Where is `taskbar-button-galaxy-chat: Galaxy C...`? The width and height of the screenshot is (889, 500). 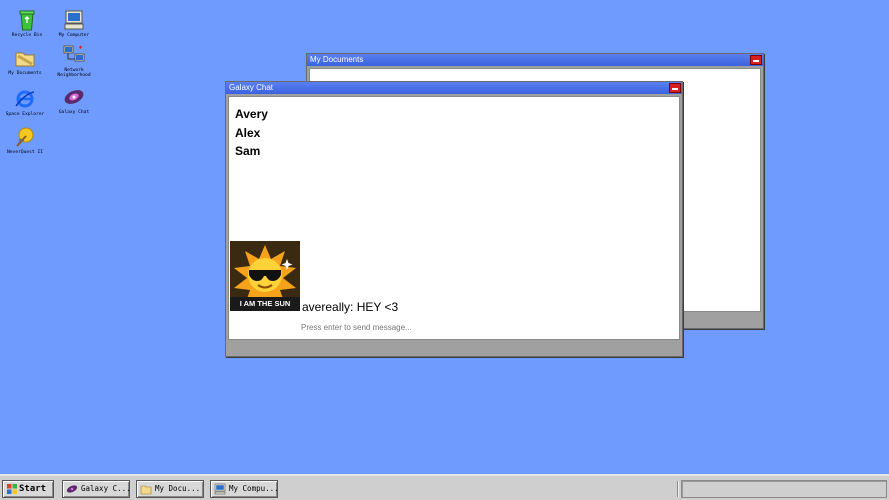 taskbar-button-galaxy-chat: Galaxy C... is located at coordinates (96, 489).